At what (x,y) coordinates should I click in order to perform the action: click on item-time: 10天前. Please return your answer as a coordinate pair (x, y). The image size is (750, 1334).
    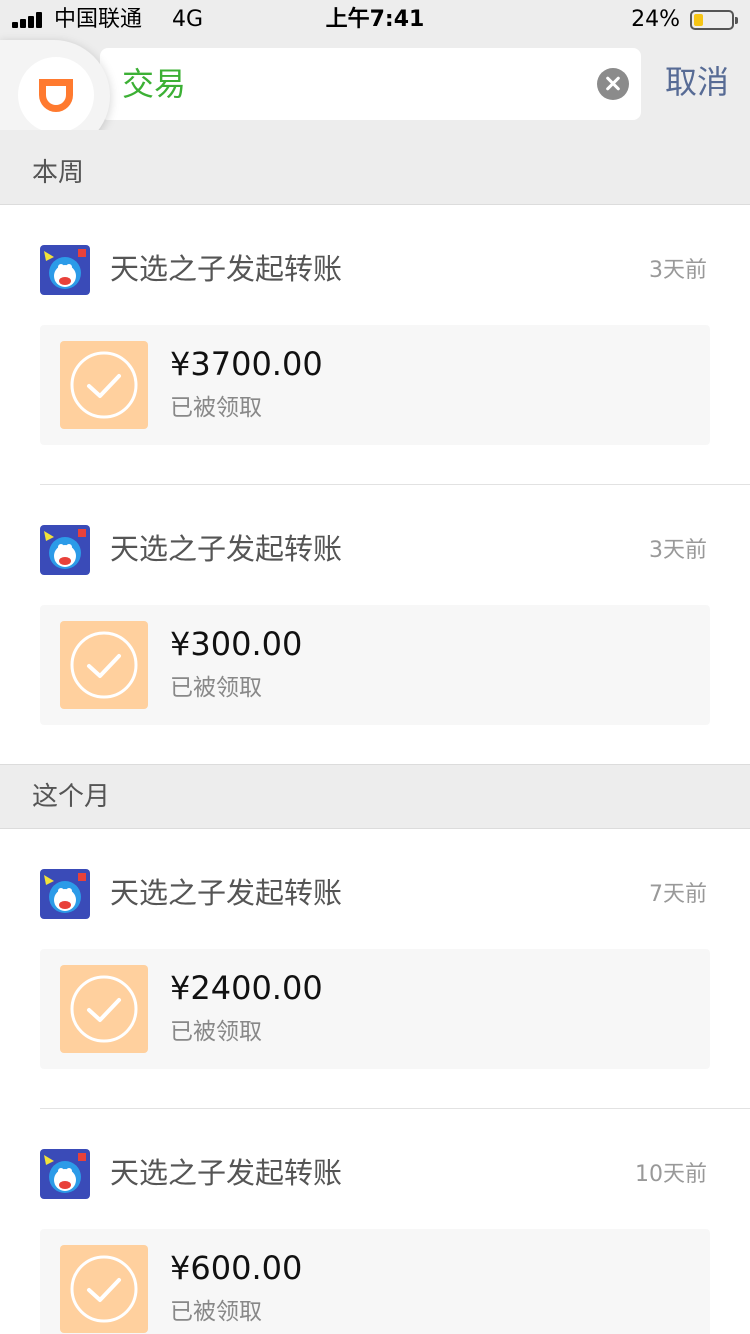
    Looking at the image, I should click on (671, 1174).